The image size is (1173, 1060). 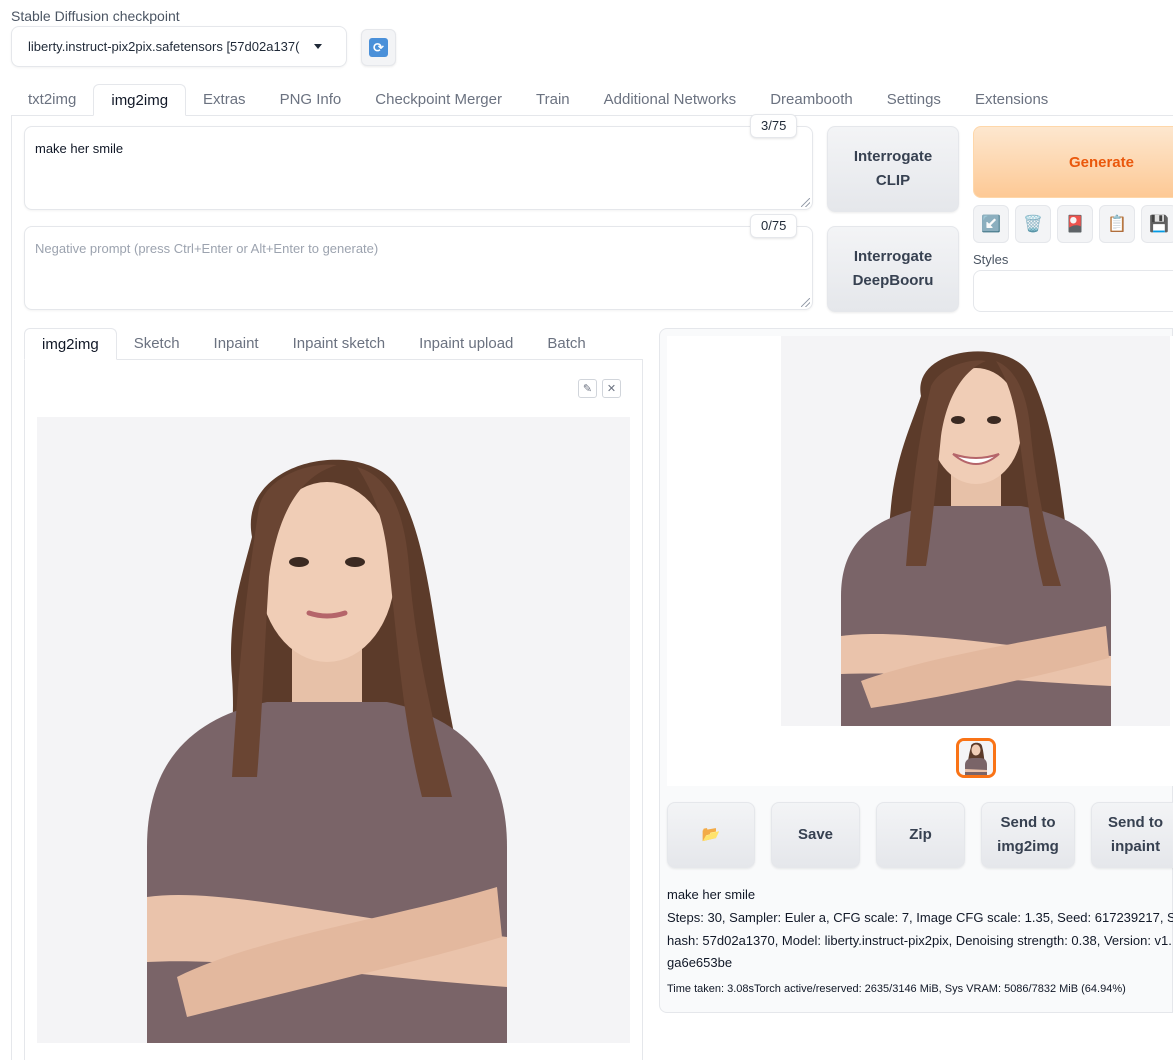 I want to click on interrogate-clip-line1: Interrogate, so click(x=893, y=156).